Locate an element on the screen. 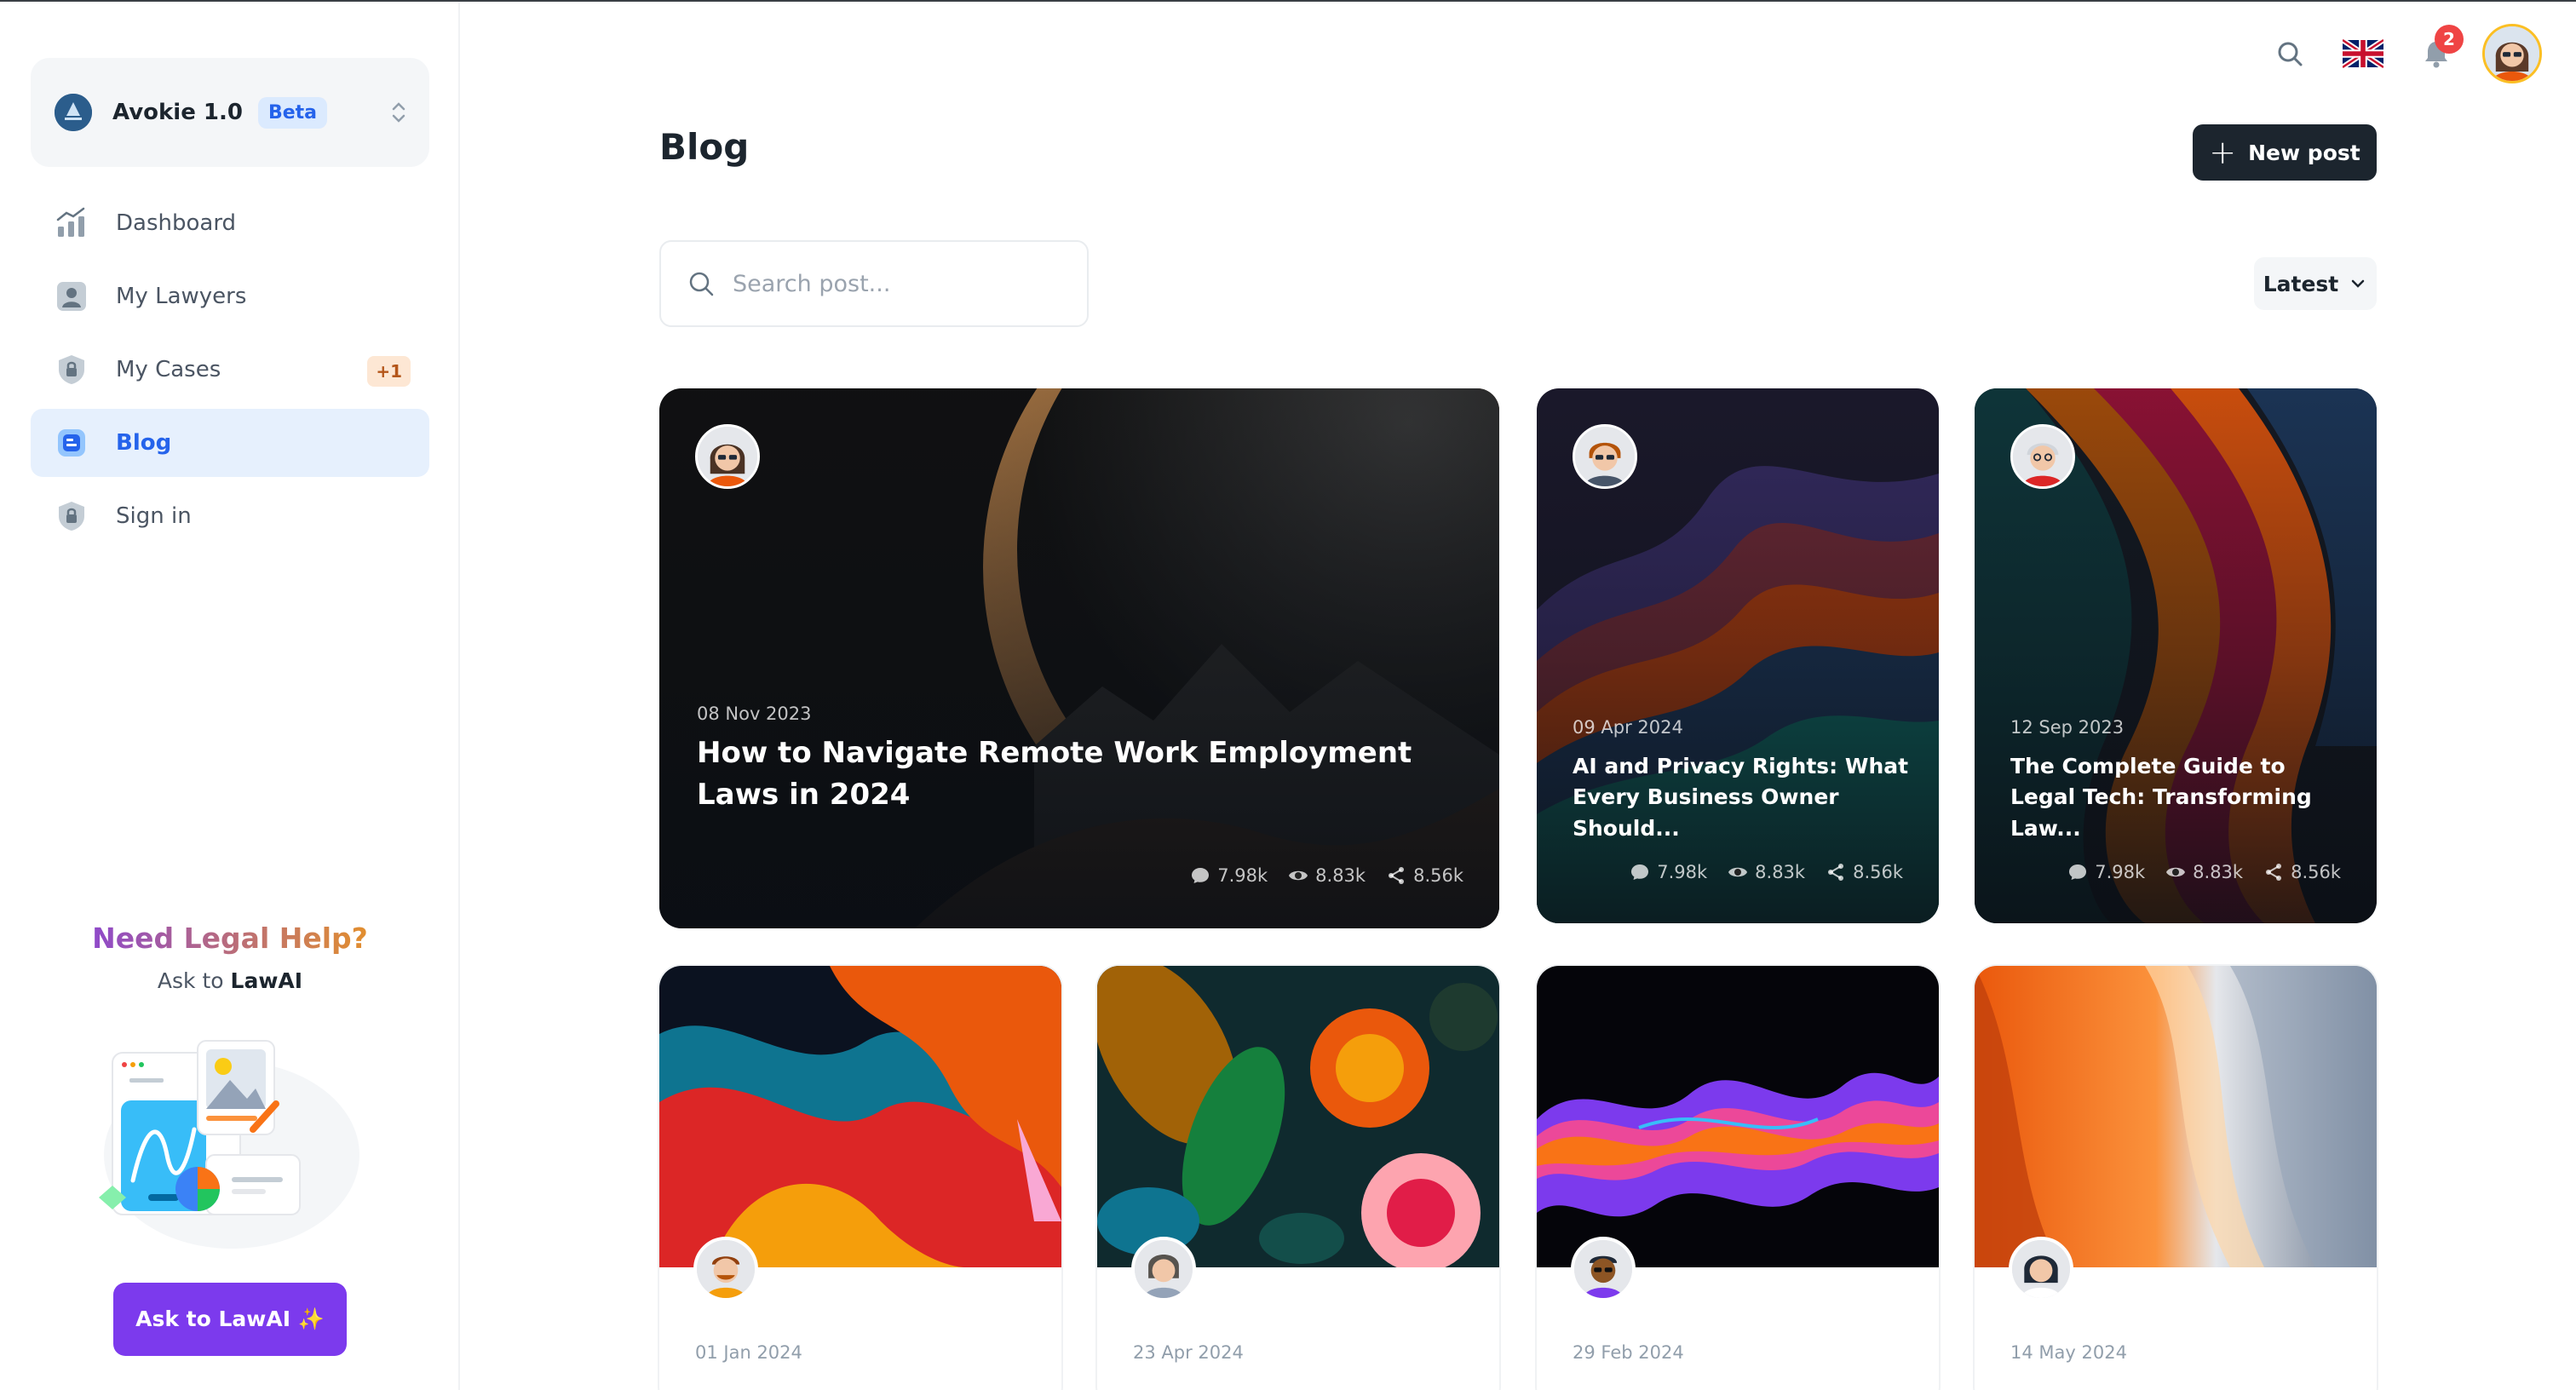  sidebar-item-my-cases: My Cases +1 is located at coordinates (230, 370).